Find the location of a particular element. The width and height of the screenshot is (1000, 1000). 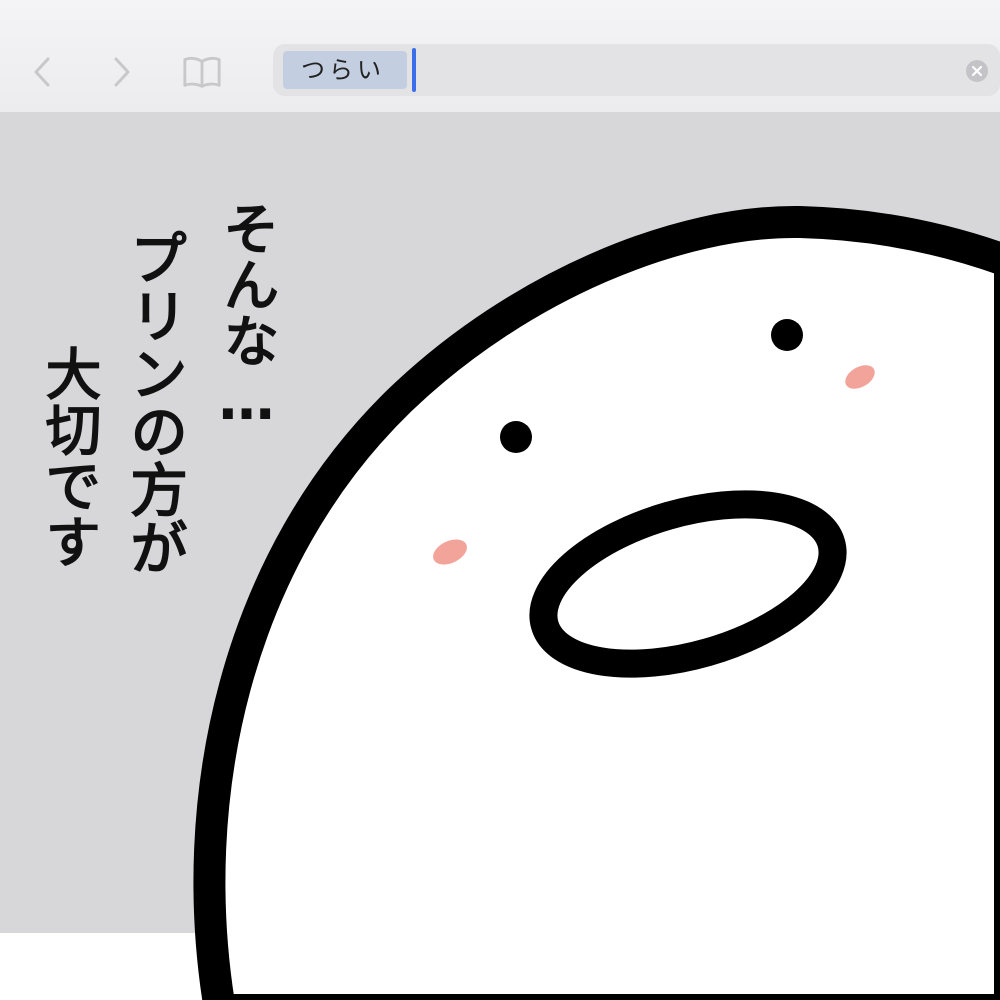

right-eye is located at coordinates (787, 335).